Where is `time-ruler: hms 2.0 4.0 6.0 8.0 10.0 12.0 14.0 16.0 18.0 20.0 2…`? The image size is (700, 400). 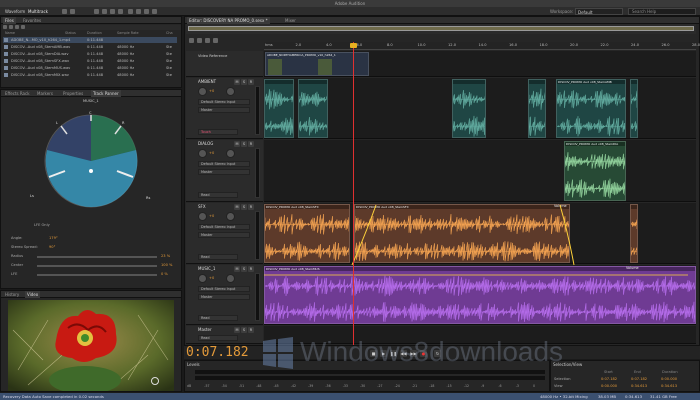 time-ruler: hms 2.0 4.0 6.0 8.0 10.0 12.0 14.0 16.0 18.0 20.0 2… is located at coordinates (482, 46).